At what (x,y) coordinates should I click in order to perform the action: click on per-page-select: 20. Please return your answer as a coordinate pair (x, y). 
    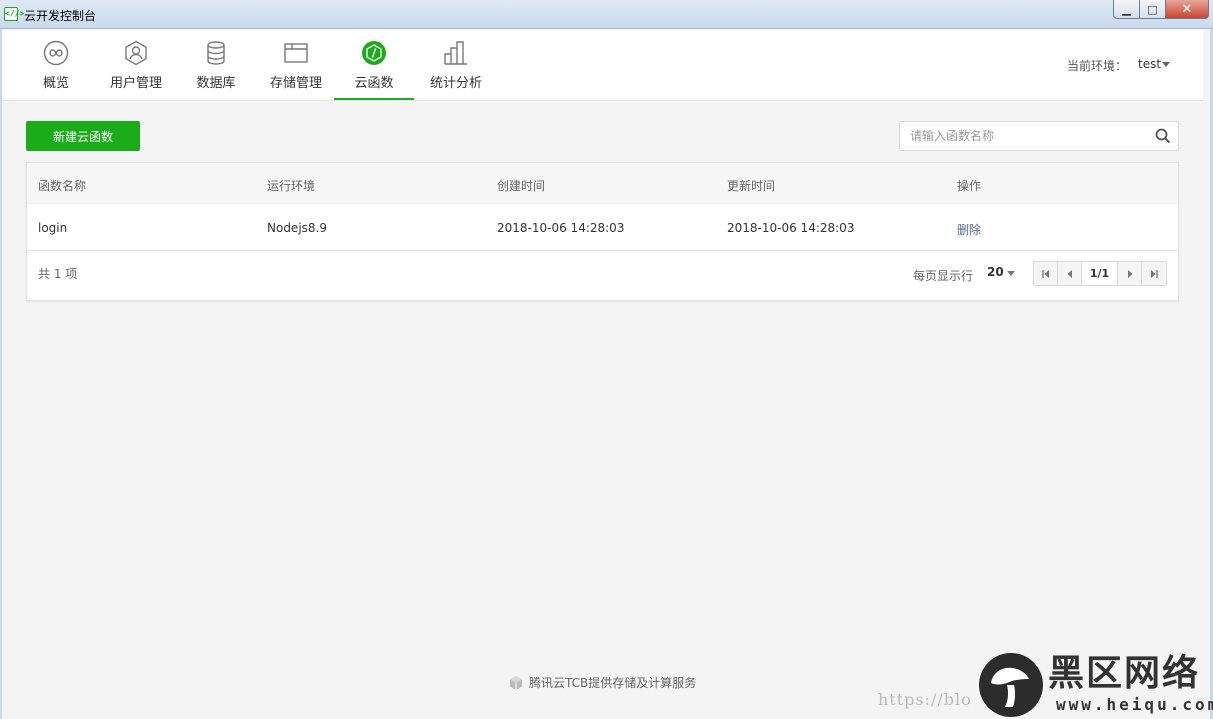
    Looking at the image, I should click on (995, 272).